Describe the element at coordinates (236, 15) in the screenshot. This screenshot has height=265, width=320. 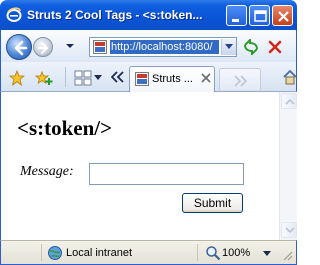
I see `minimize-button` at that location.